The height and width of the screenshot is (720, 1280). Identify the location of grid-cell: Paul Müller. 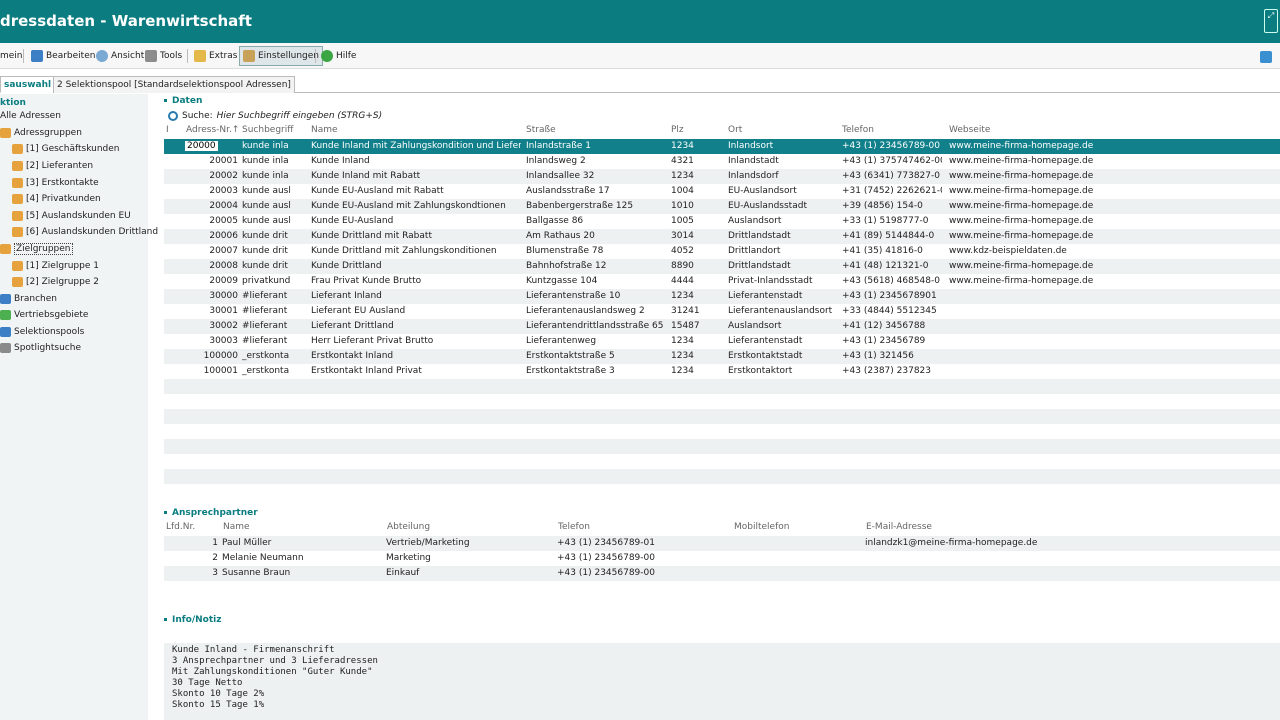
(247, 543).